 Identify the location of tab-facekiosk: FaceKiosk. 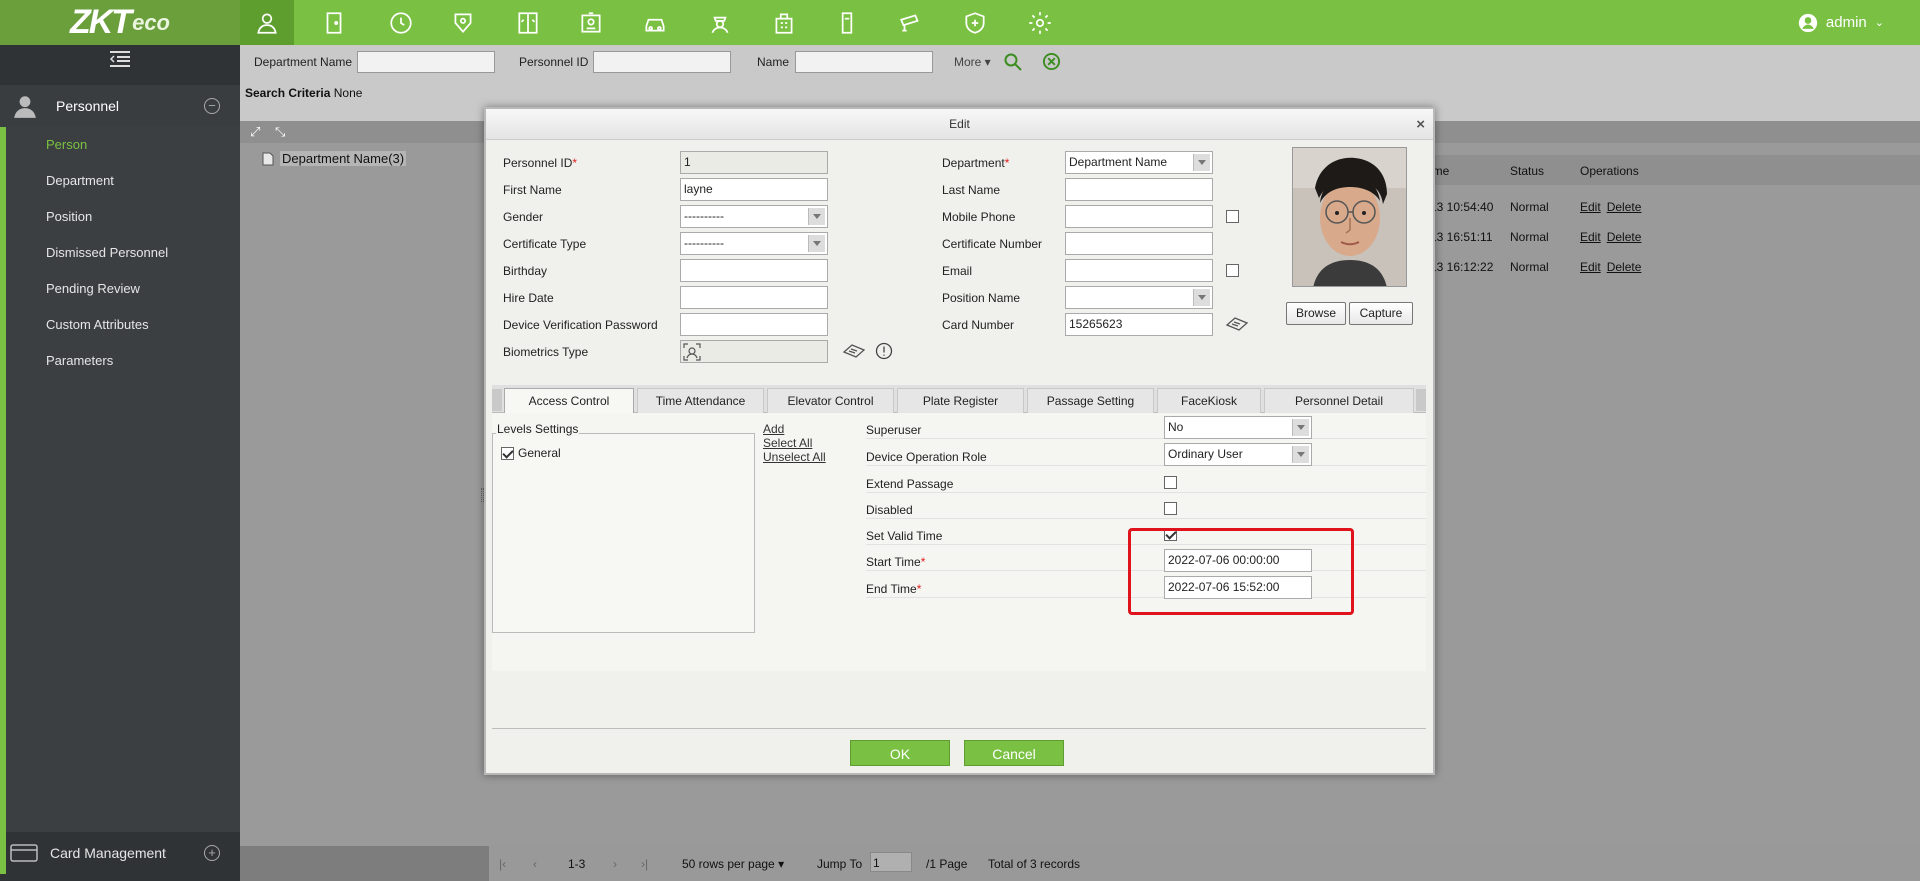
(1209, 400).